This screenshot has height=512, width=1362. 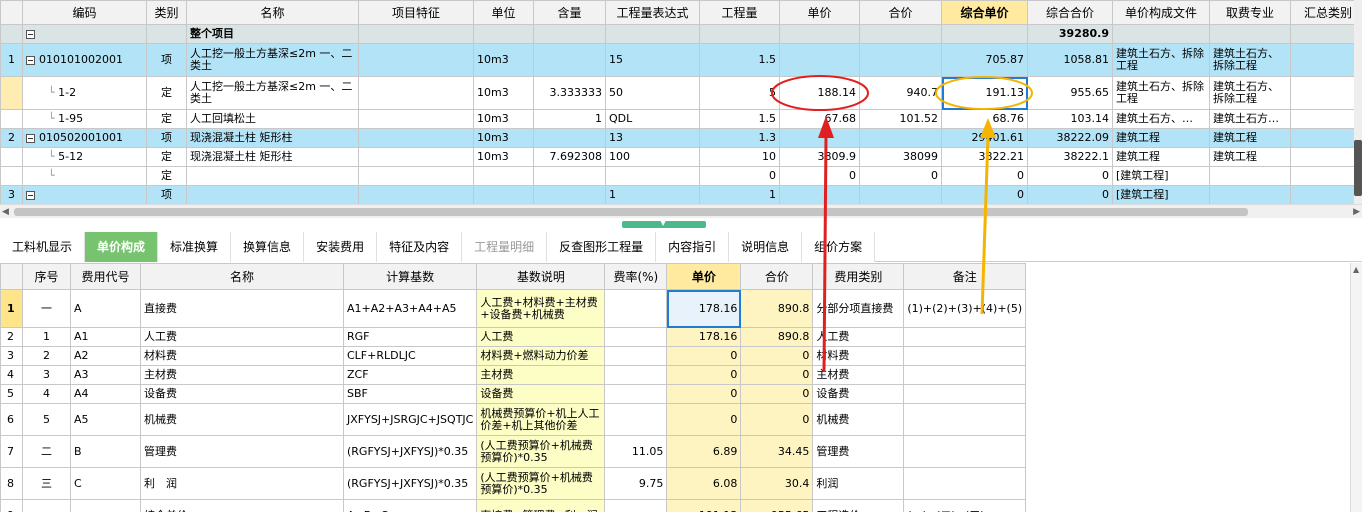 I want to click on fee-code-cell, so click(x=105, y=505).